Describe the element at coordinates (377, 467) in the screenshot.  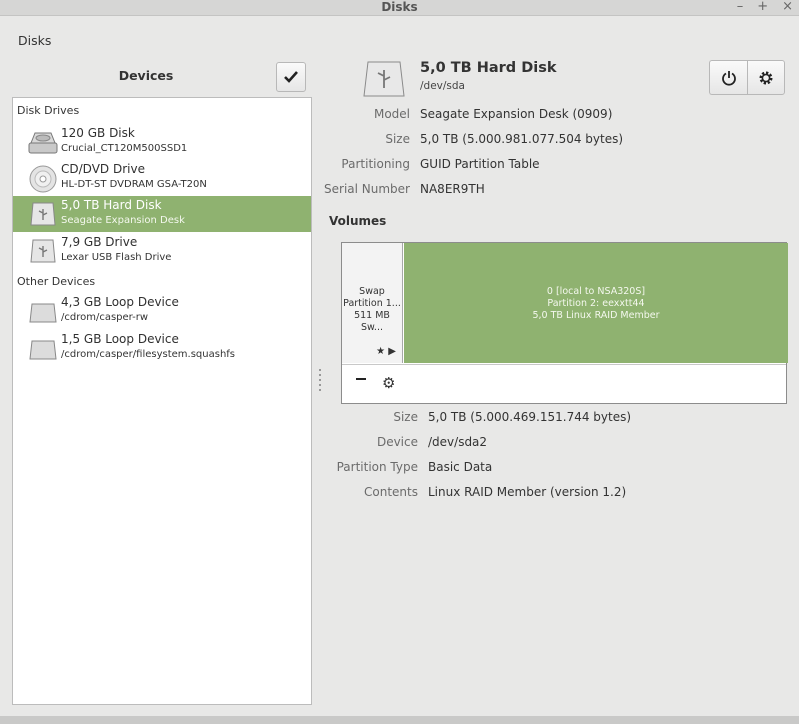
I see `vol-partition-type-label: Partition Type` at that location.